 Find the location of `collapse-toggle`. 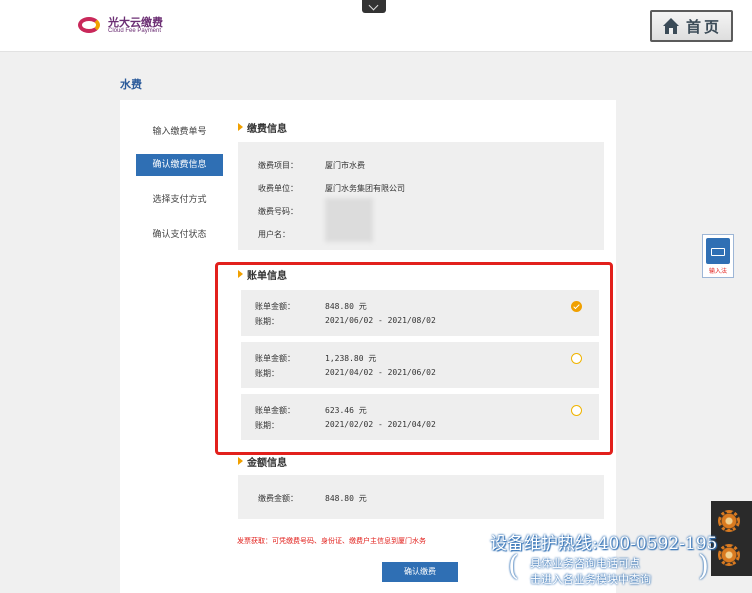

collapse-toggle is located at coordinates (374, 6).